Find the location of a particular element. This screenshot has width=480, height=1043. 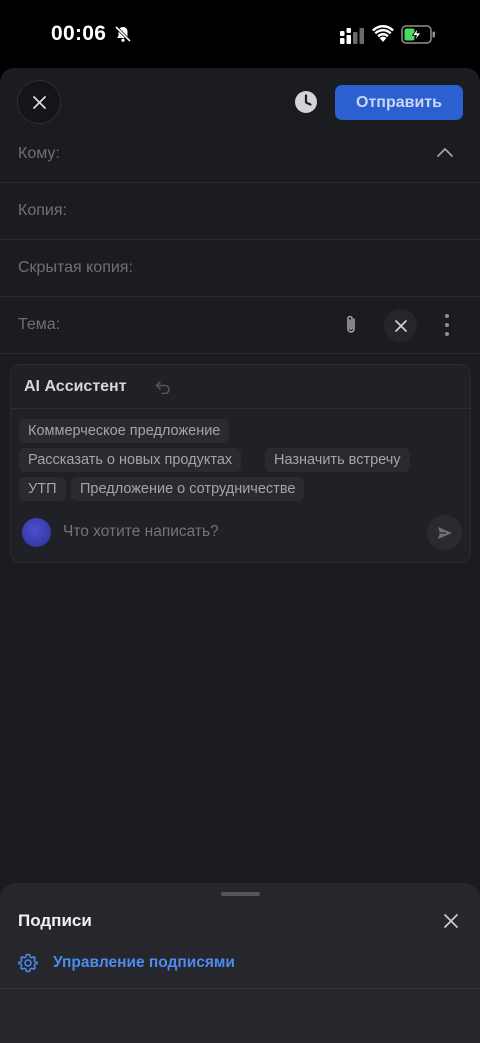

cc-field: Копия: is located at coordinates (240, 211).